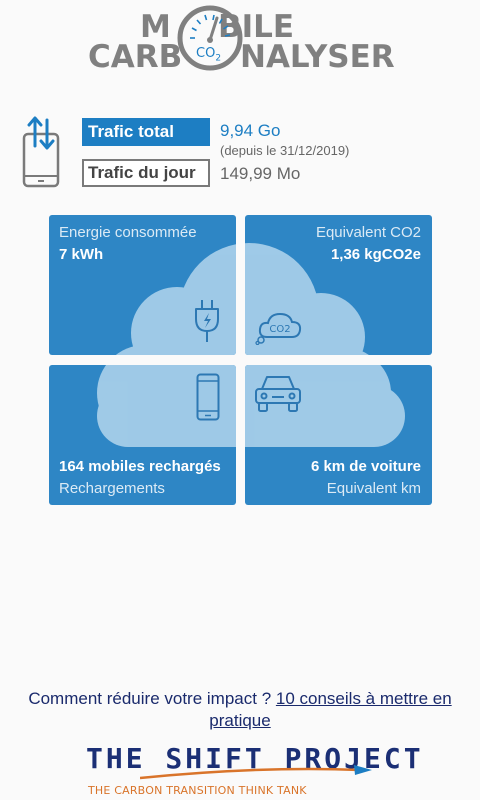 Image resolution: width=480 pixels, height=800 pixels. What do you see at coordinates (146, 132) in the screenshot?
I see `traffic-total-button: Trafic total` at bounding box center [146, 132].